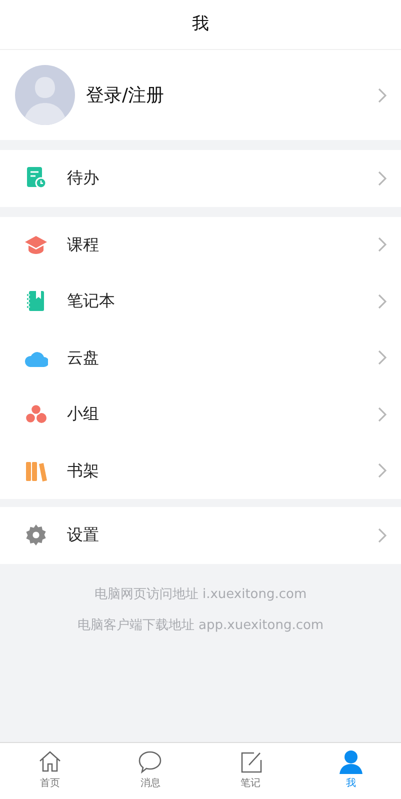  Describe the element at coordinates (200, 244) in the screenshot. I see `menu-item: 课程` at that location.